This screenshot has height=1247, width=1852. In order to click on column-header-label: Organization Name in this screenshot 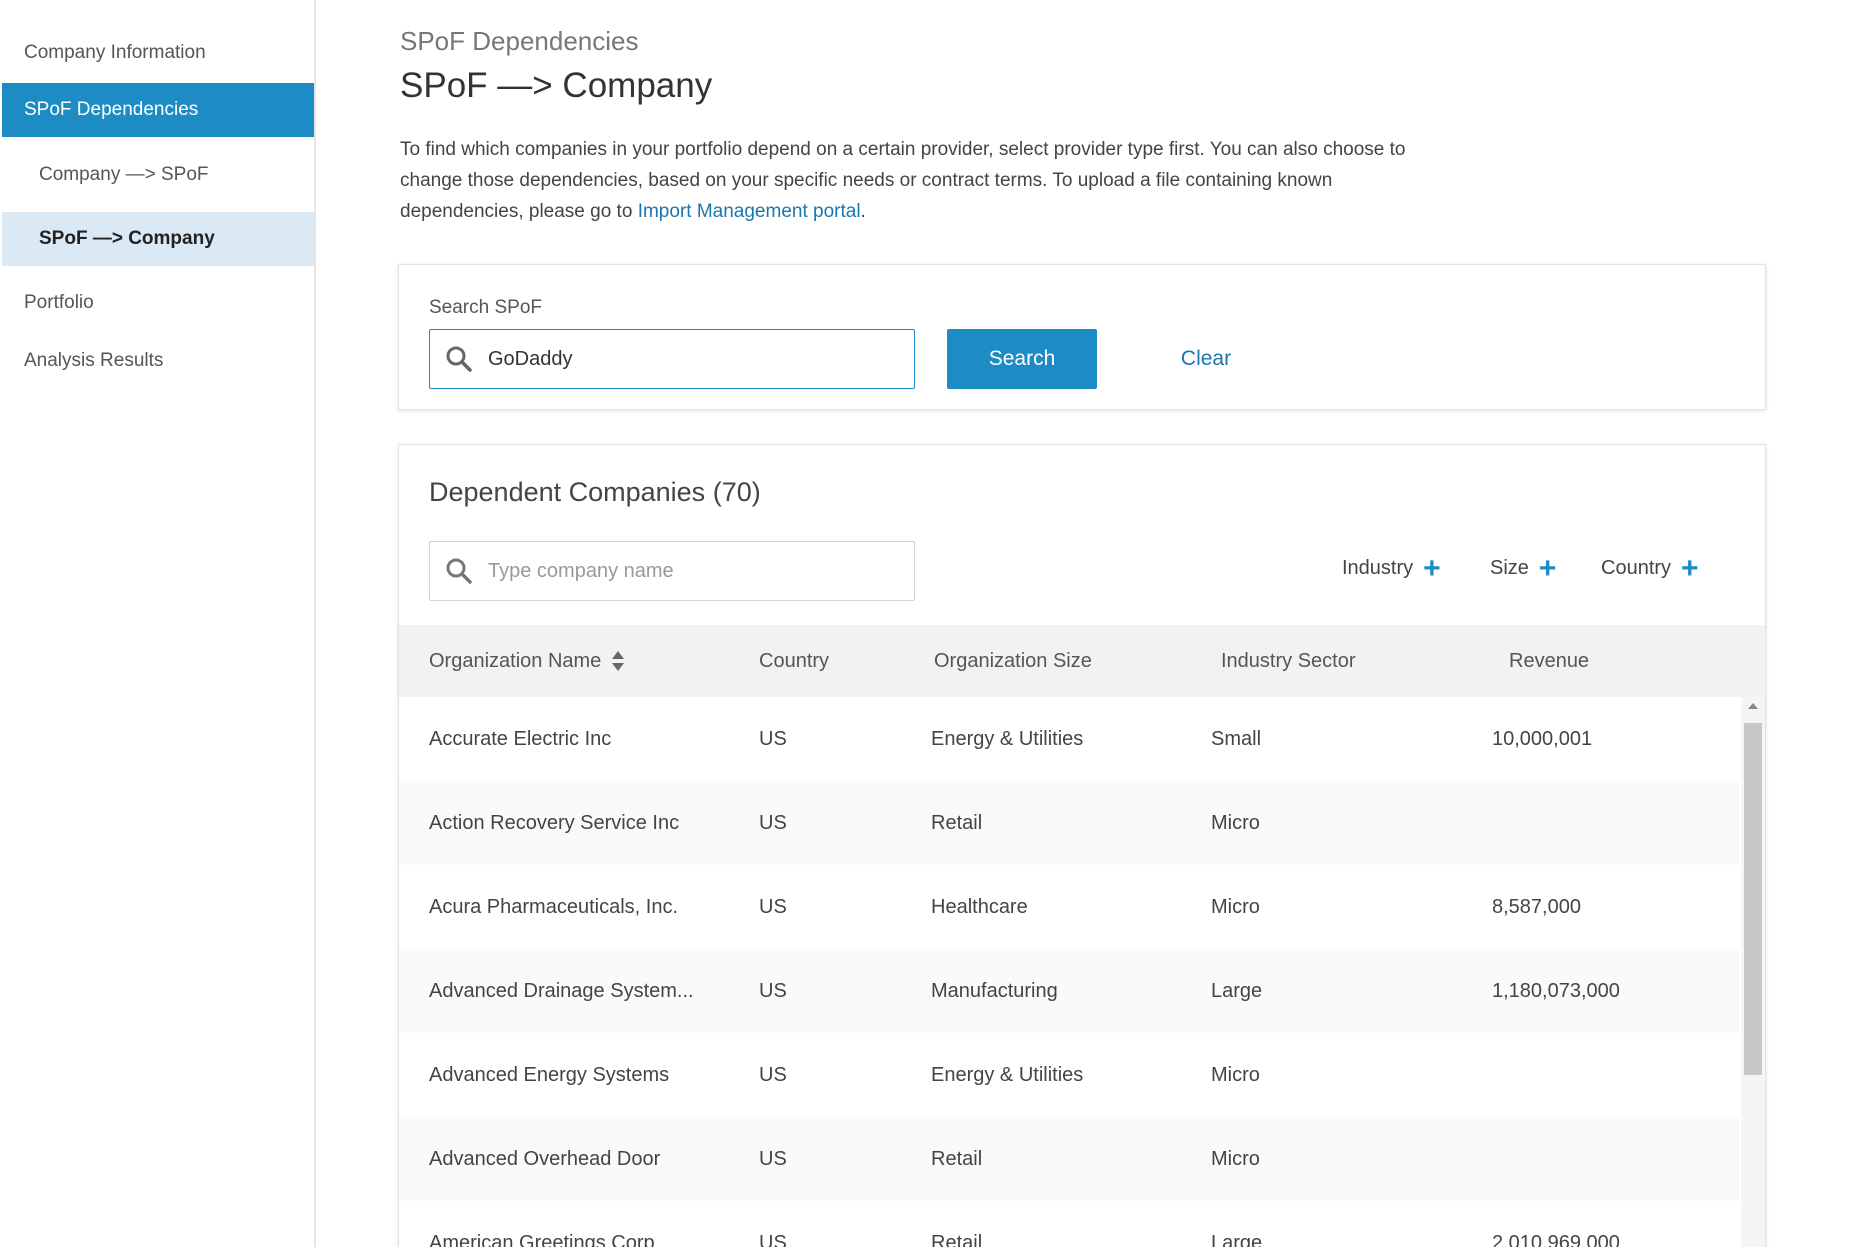, I will do `click(515, 660)`.